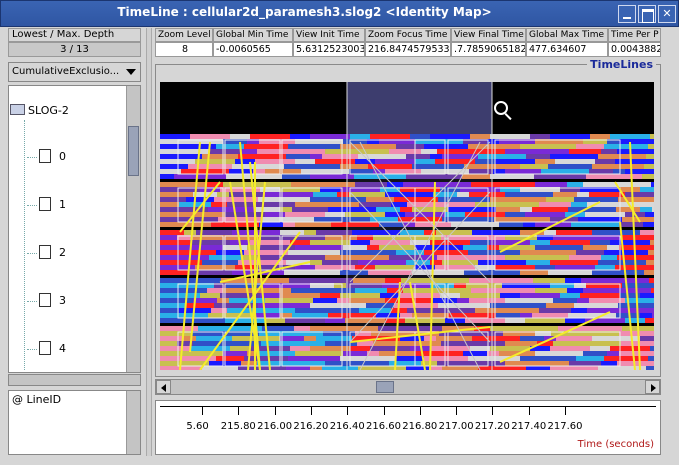 This screenshot has height=465, width=679. What do you see at coordinates (74, 380) in the screenshot?
I see `tree-horizontal-scrollbar` at bounding box center [74, 380].